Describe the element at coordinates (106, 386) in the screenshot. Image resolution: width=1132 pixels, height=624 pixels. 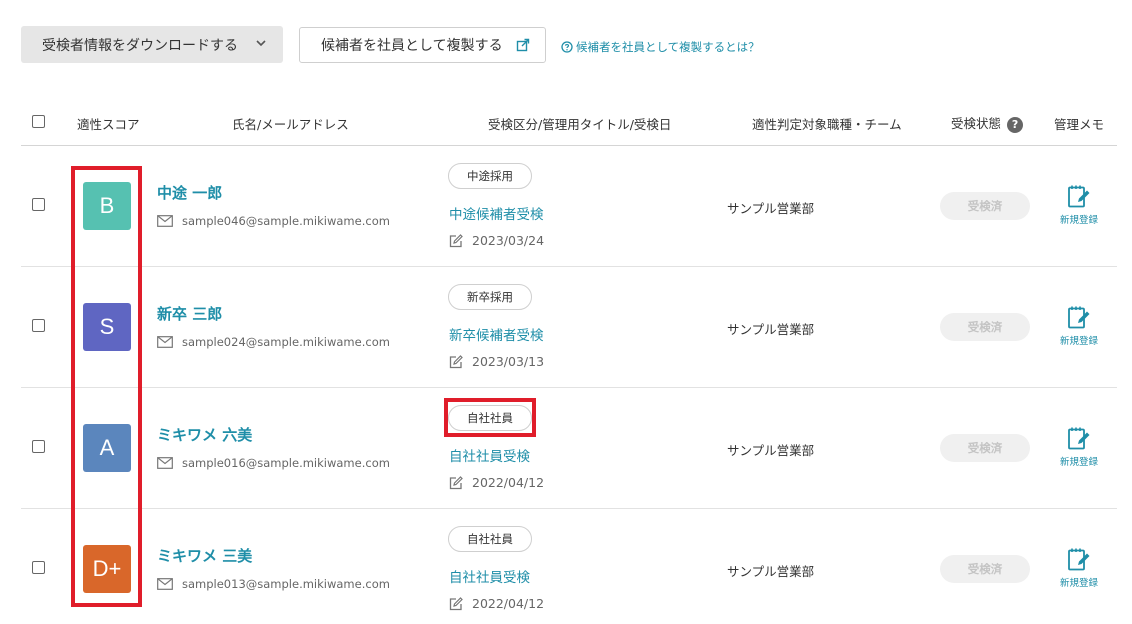
I see `score-column-highlight` at that location.